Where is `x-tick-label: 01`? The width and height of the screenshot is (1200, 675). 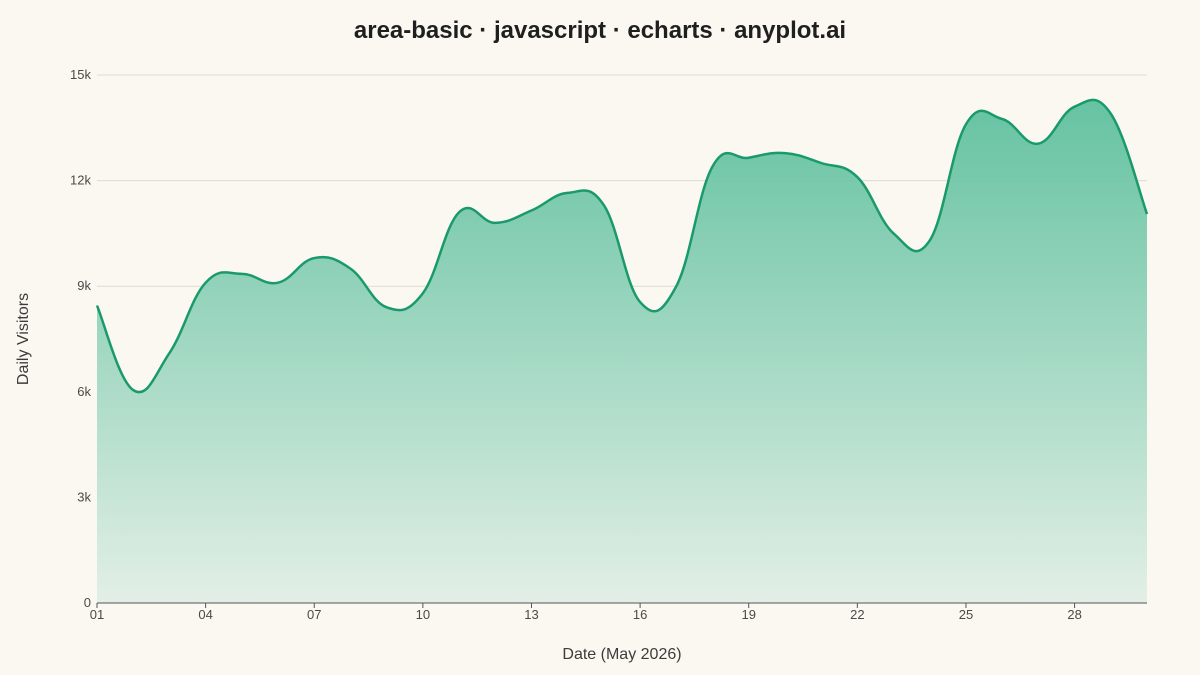
x-tick-label: 01 is located at coordinates (97, 614).